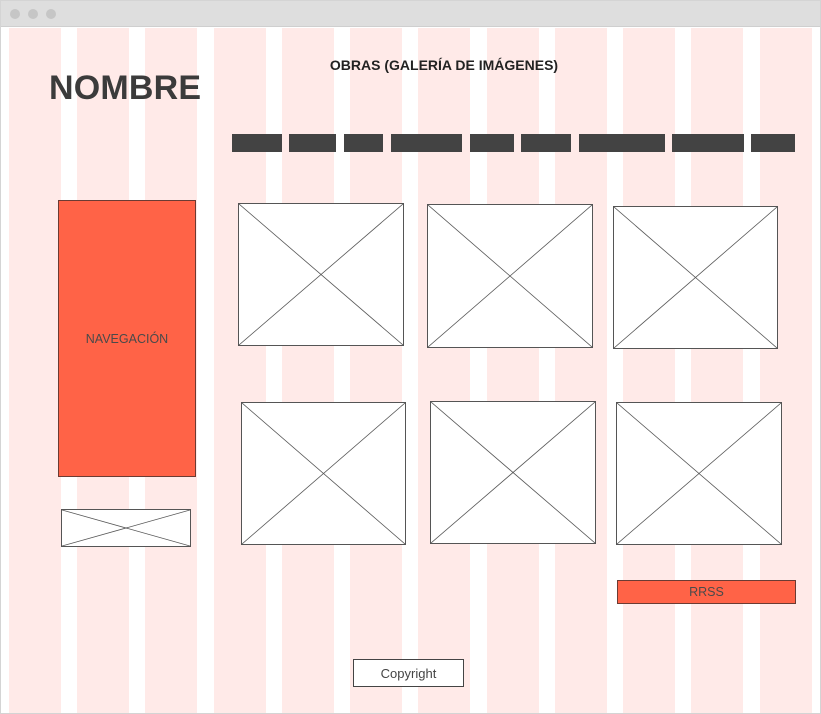 This screenshot has width=821, height=714. I want to click on copyright-footer: Copyright, so click(408, 673).